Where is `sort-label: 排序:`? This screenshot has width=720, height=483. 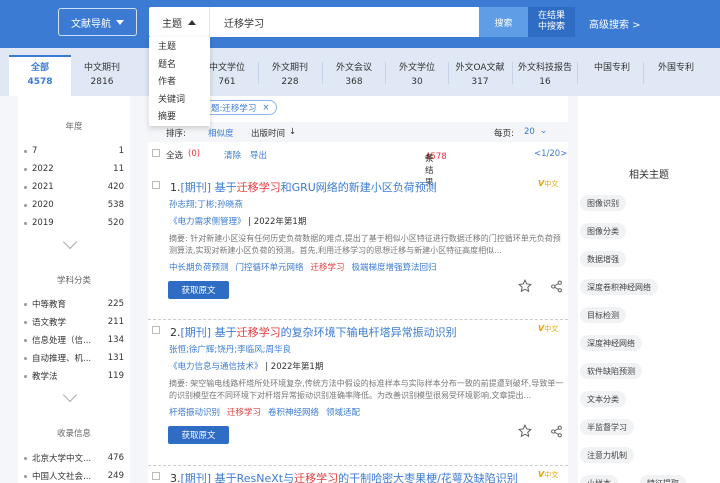 sort-label: 排序: is located at coordinates (176, 134).